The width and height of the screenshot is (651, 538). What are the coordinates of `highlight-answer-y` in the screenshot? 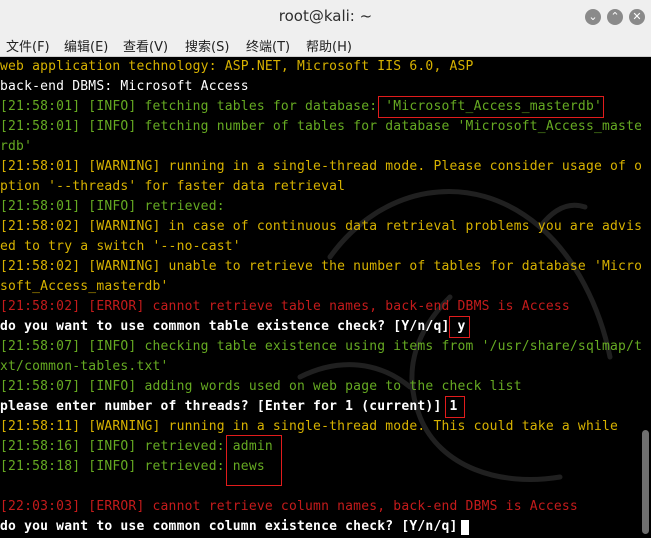 It's located at (459, 327).